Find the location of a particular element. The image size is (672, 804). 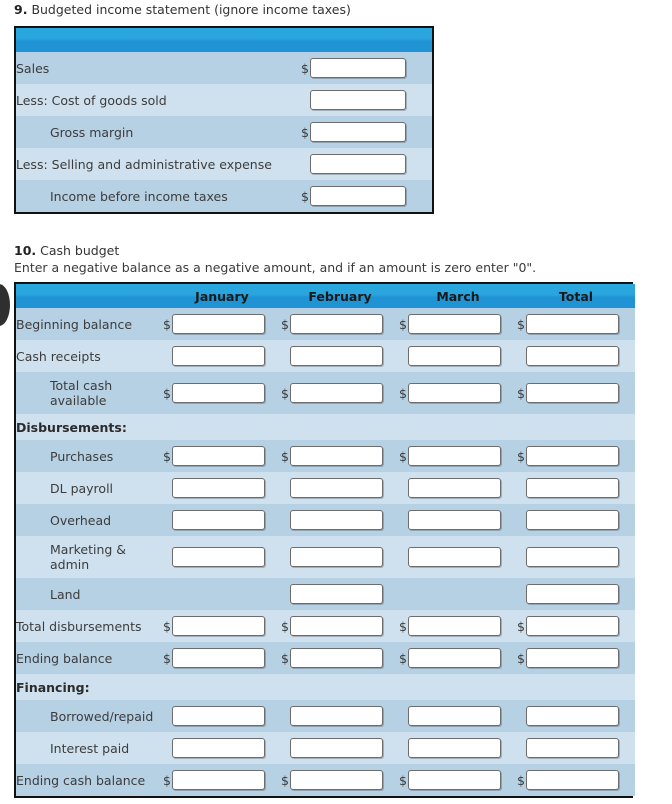

cell-marketing-admin-february is located at coordinates (340, 557).